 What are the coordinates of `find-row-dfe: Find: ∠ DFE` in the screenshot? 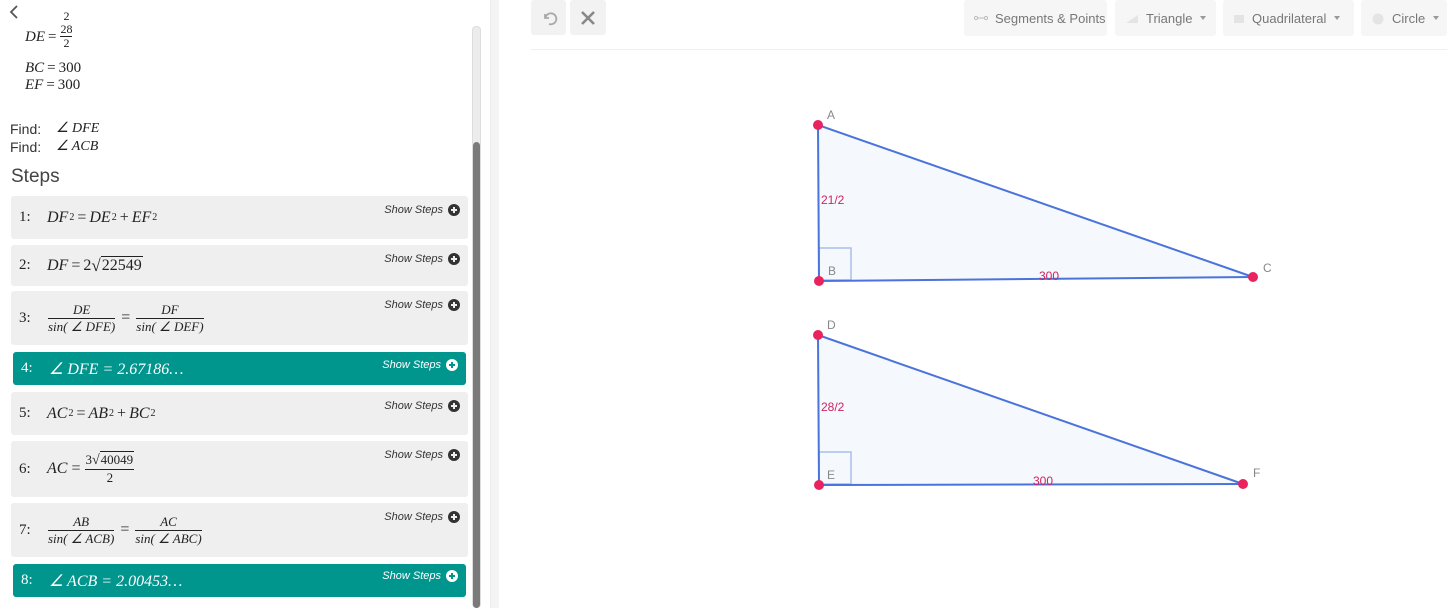 It's located at (55, 128).